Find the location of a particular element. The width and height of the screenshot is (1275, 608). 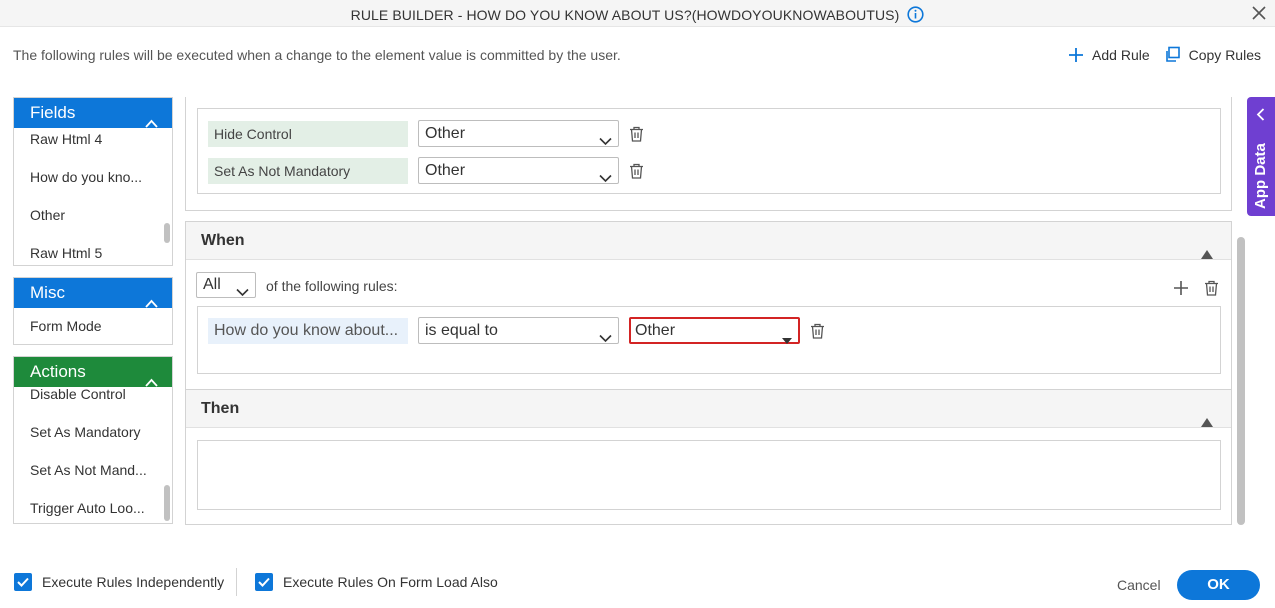

match-mode-select: All is located at coordinates (226, 285).